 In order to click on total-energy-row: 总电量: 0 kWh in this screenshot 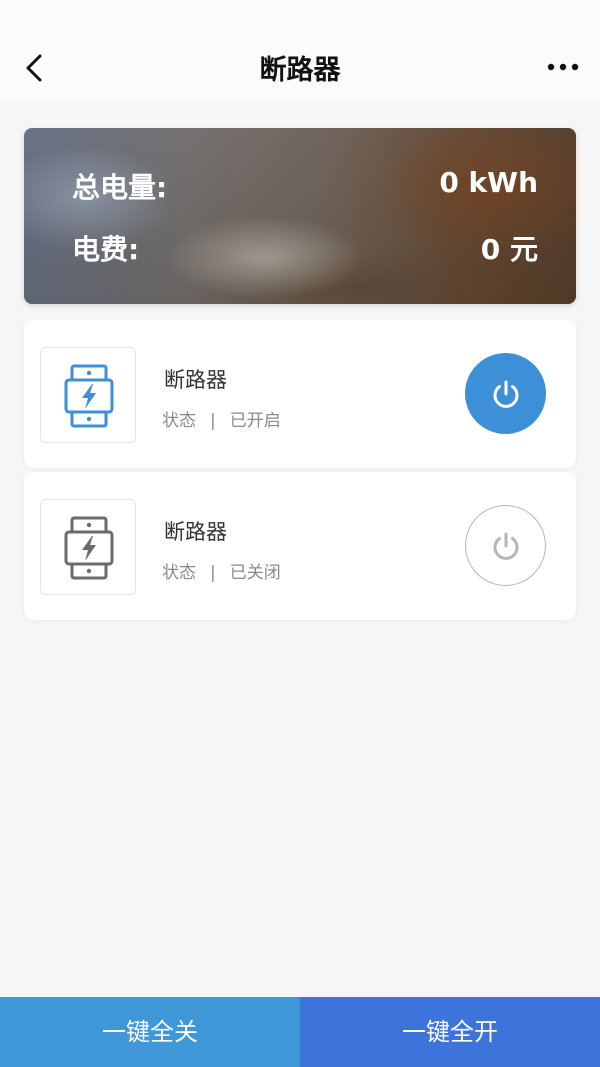, I will do `click(305, 186)`.